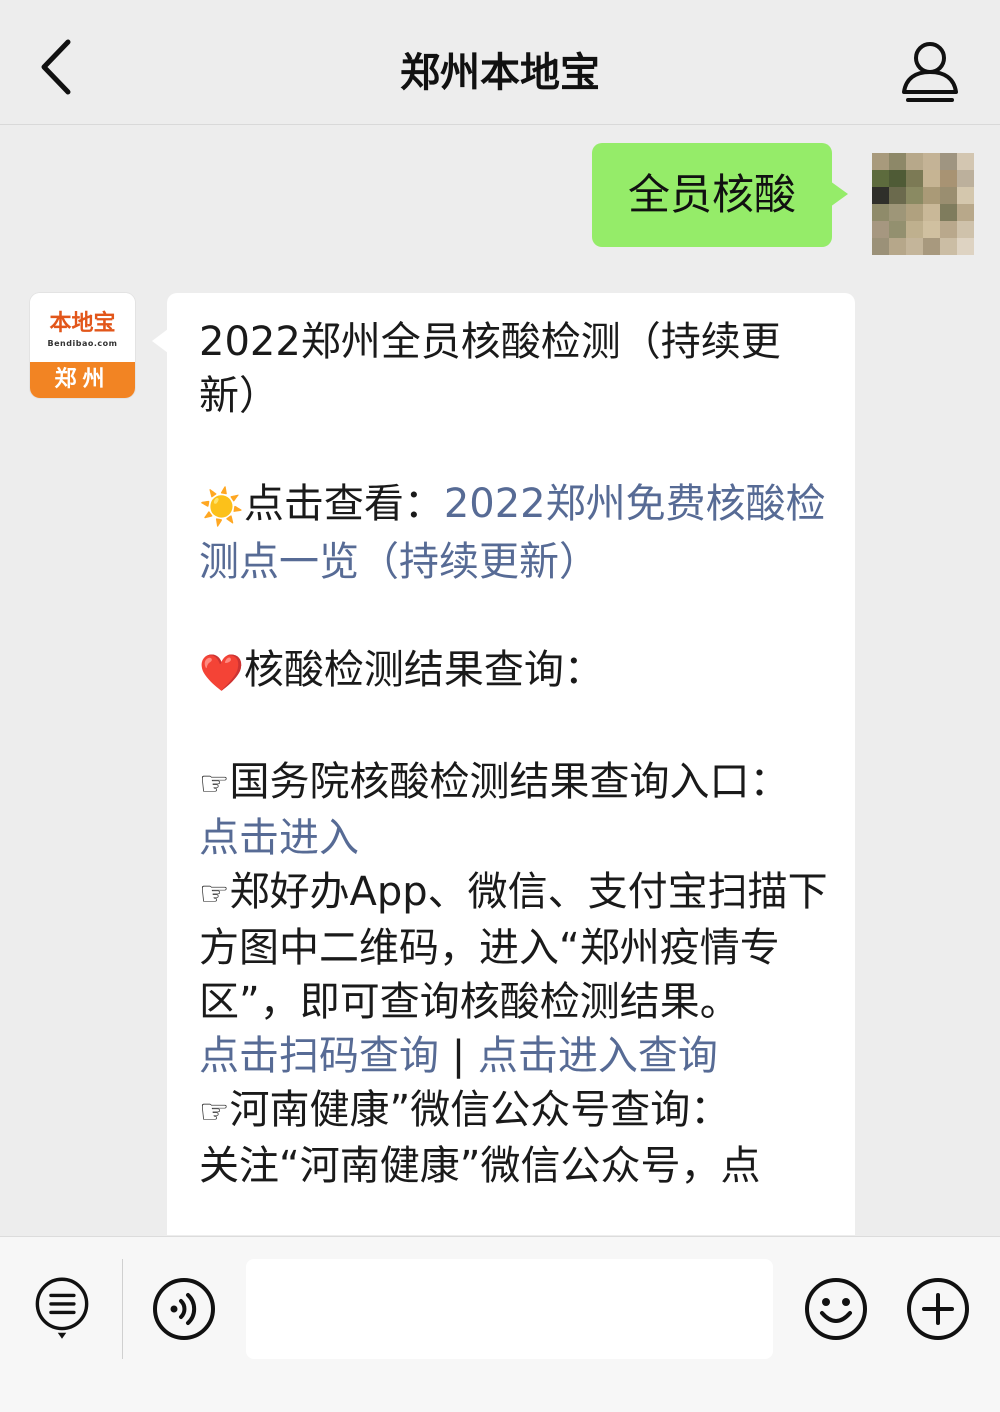  Describe the element at coordinates (480, 1166) in the screenshot. I see `henan-follow-text: 关注“河南健康”微信公众号，点` at that location.